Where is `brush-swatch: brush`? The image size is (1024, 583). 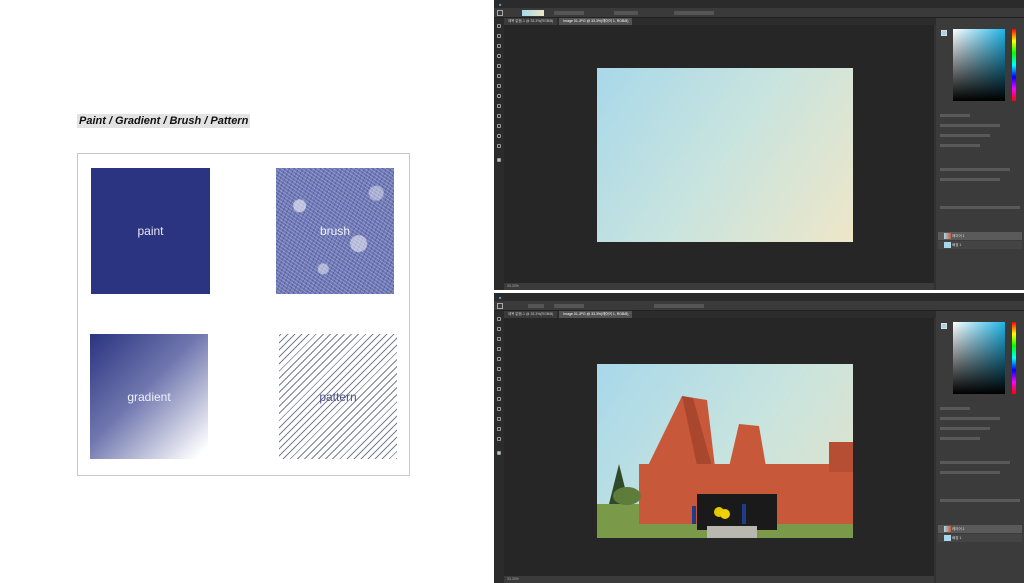
brush-swatch: brush is located at coordinates (335, 231).